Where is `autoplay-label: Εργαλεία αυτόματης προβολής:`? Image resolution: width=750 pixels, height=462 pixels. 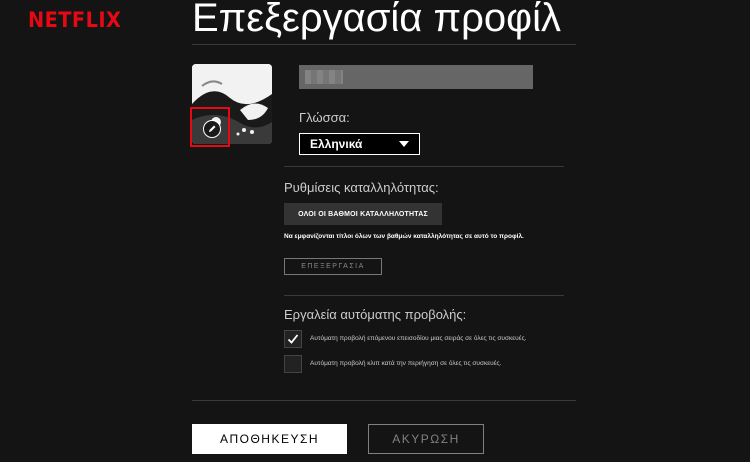 autoplay-label: Εργαλεία αυτόματης προβολής: is located at coordinates (375, 314).